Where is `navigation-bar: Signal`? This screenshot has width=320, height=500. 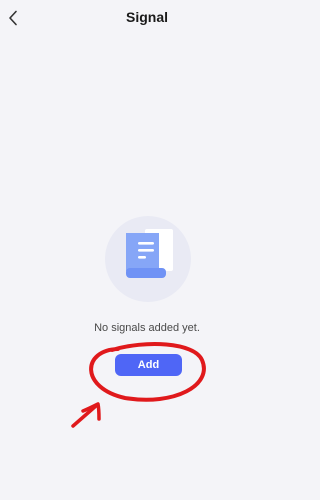
navigation-bar: Signal is located at coordinates (147, 18).